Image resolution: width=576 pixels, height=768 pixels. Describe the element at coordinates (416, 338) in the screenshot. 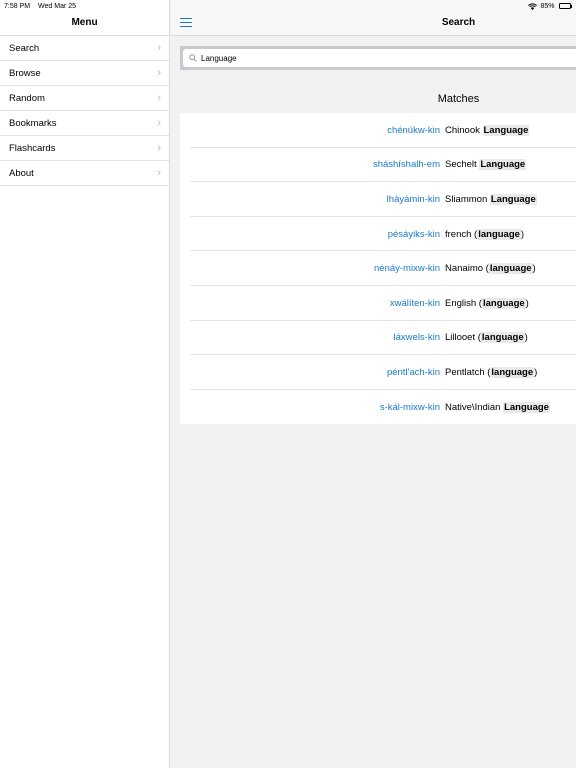

I see `native-word: láxwels-kin` at that location.